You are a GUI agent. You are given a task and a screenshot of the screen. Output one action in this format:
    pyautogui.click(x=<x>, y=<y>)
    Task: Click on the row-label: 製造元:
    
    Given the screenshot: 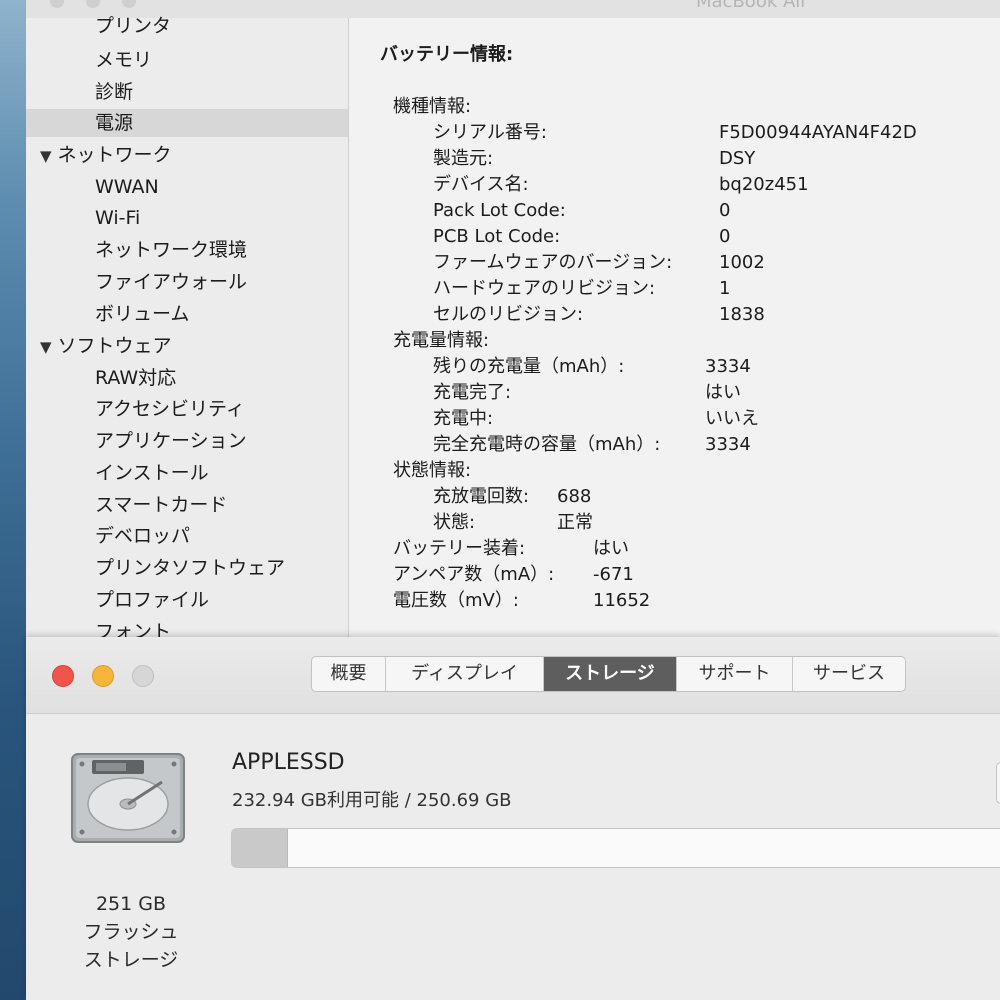 What is the action you would take?
    pyautogui.click(x=463, y=158)
    